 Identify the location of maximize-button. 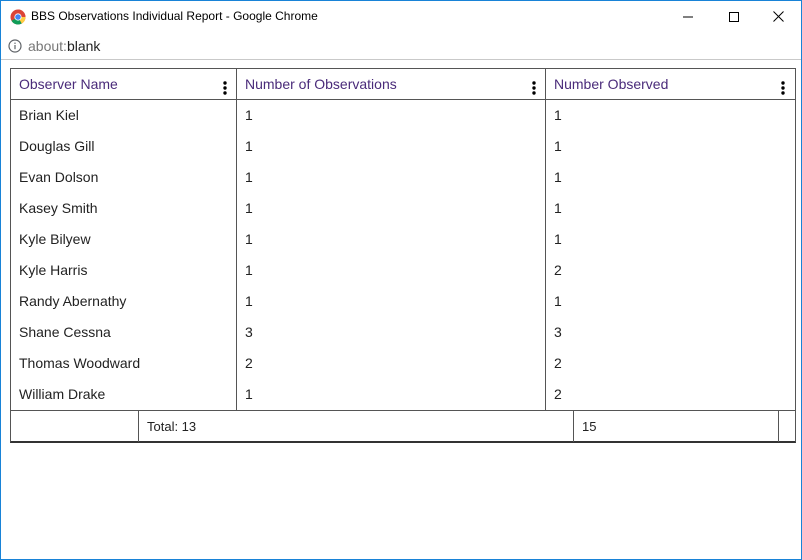
(734, 16).